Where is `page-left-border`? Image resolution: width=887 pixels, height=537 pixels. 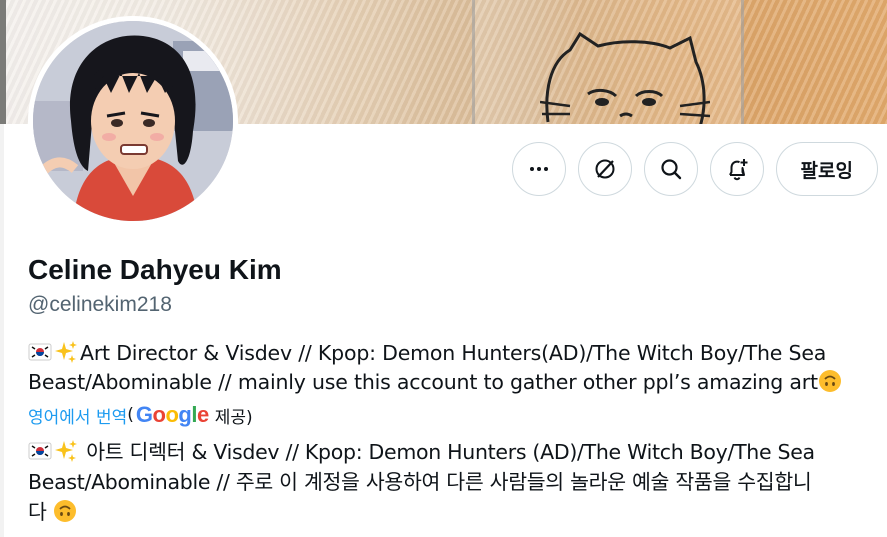
page-left-border is located at coordinates (2, 330).